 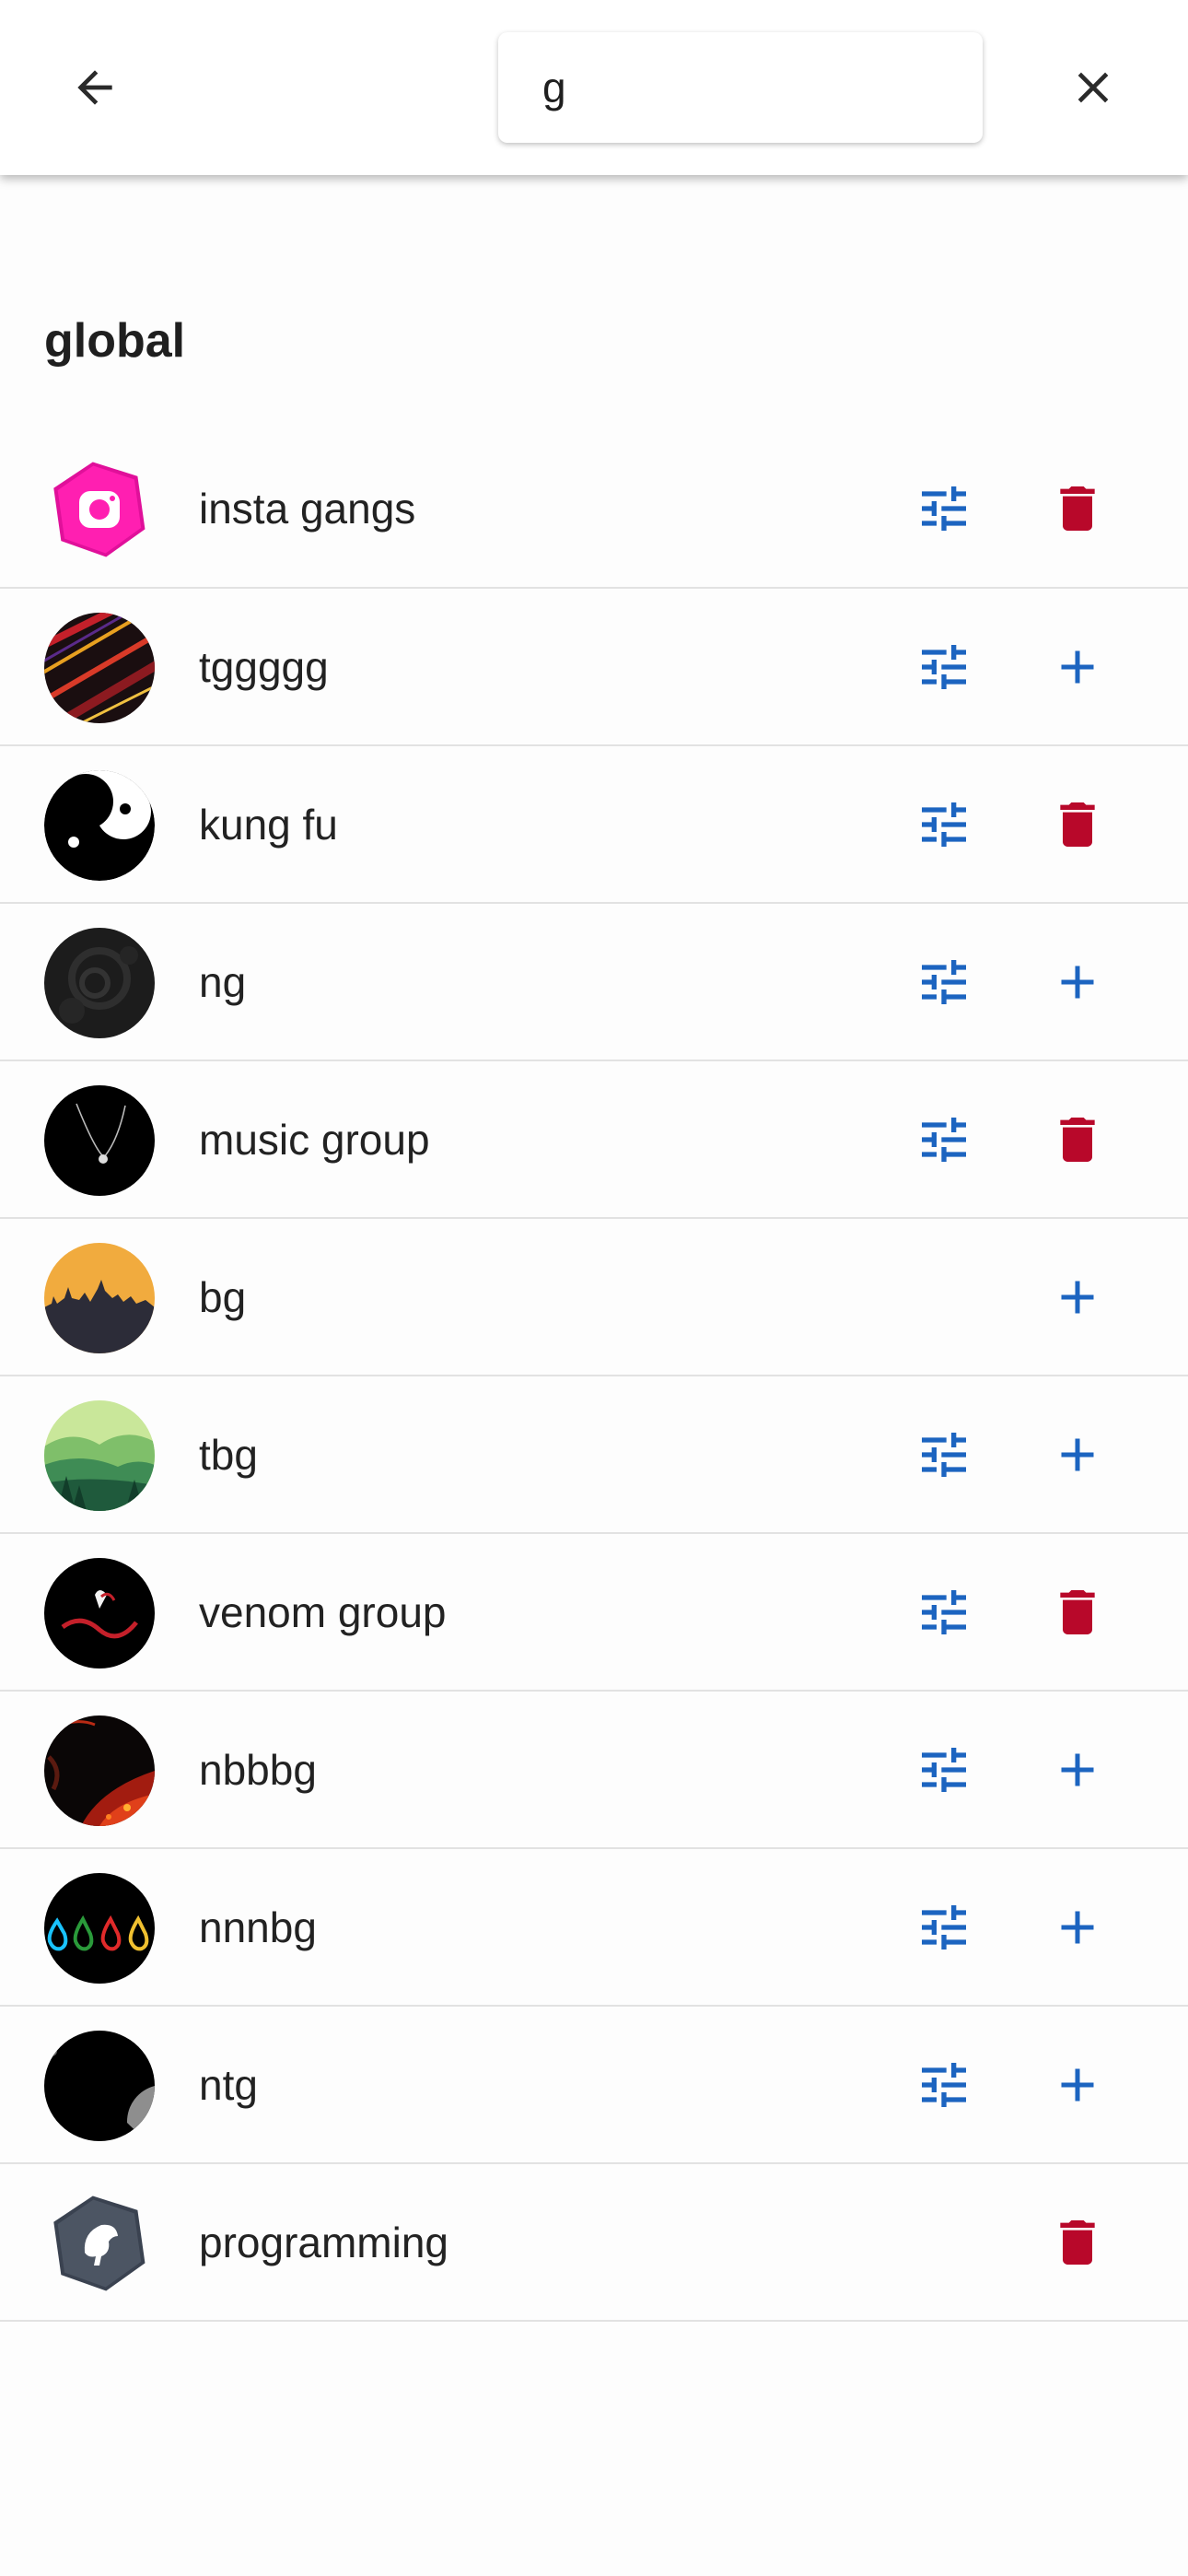 I want to click on group-name: tggggg, so click(x=264, y=667).